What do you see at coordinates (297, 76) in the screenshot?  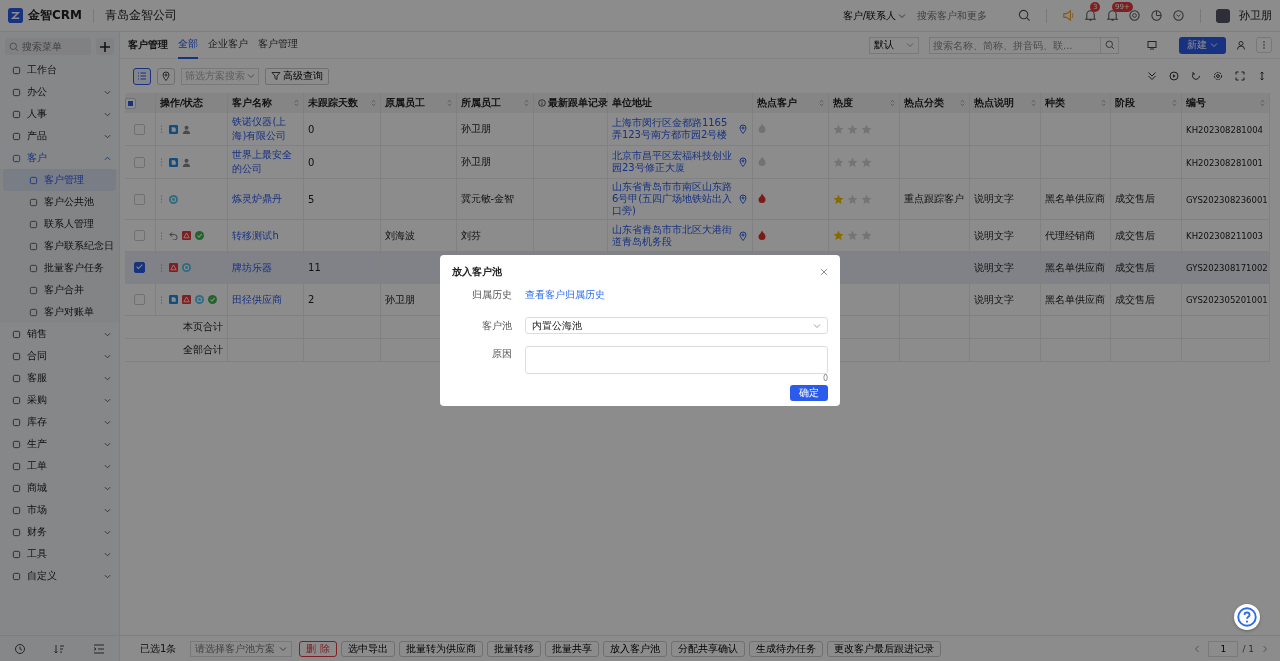 I see `advanced-search-button: 高级查询` at bounding box center [297, 76].